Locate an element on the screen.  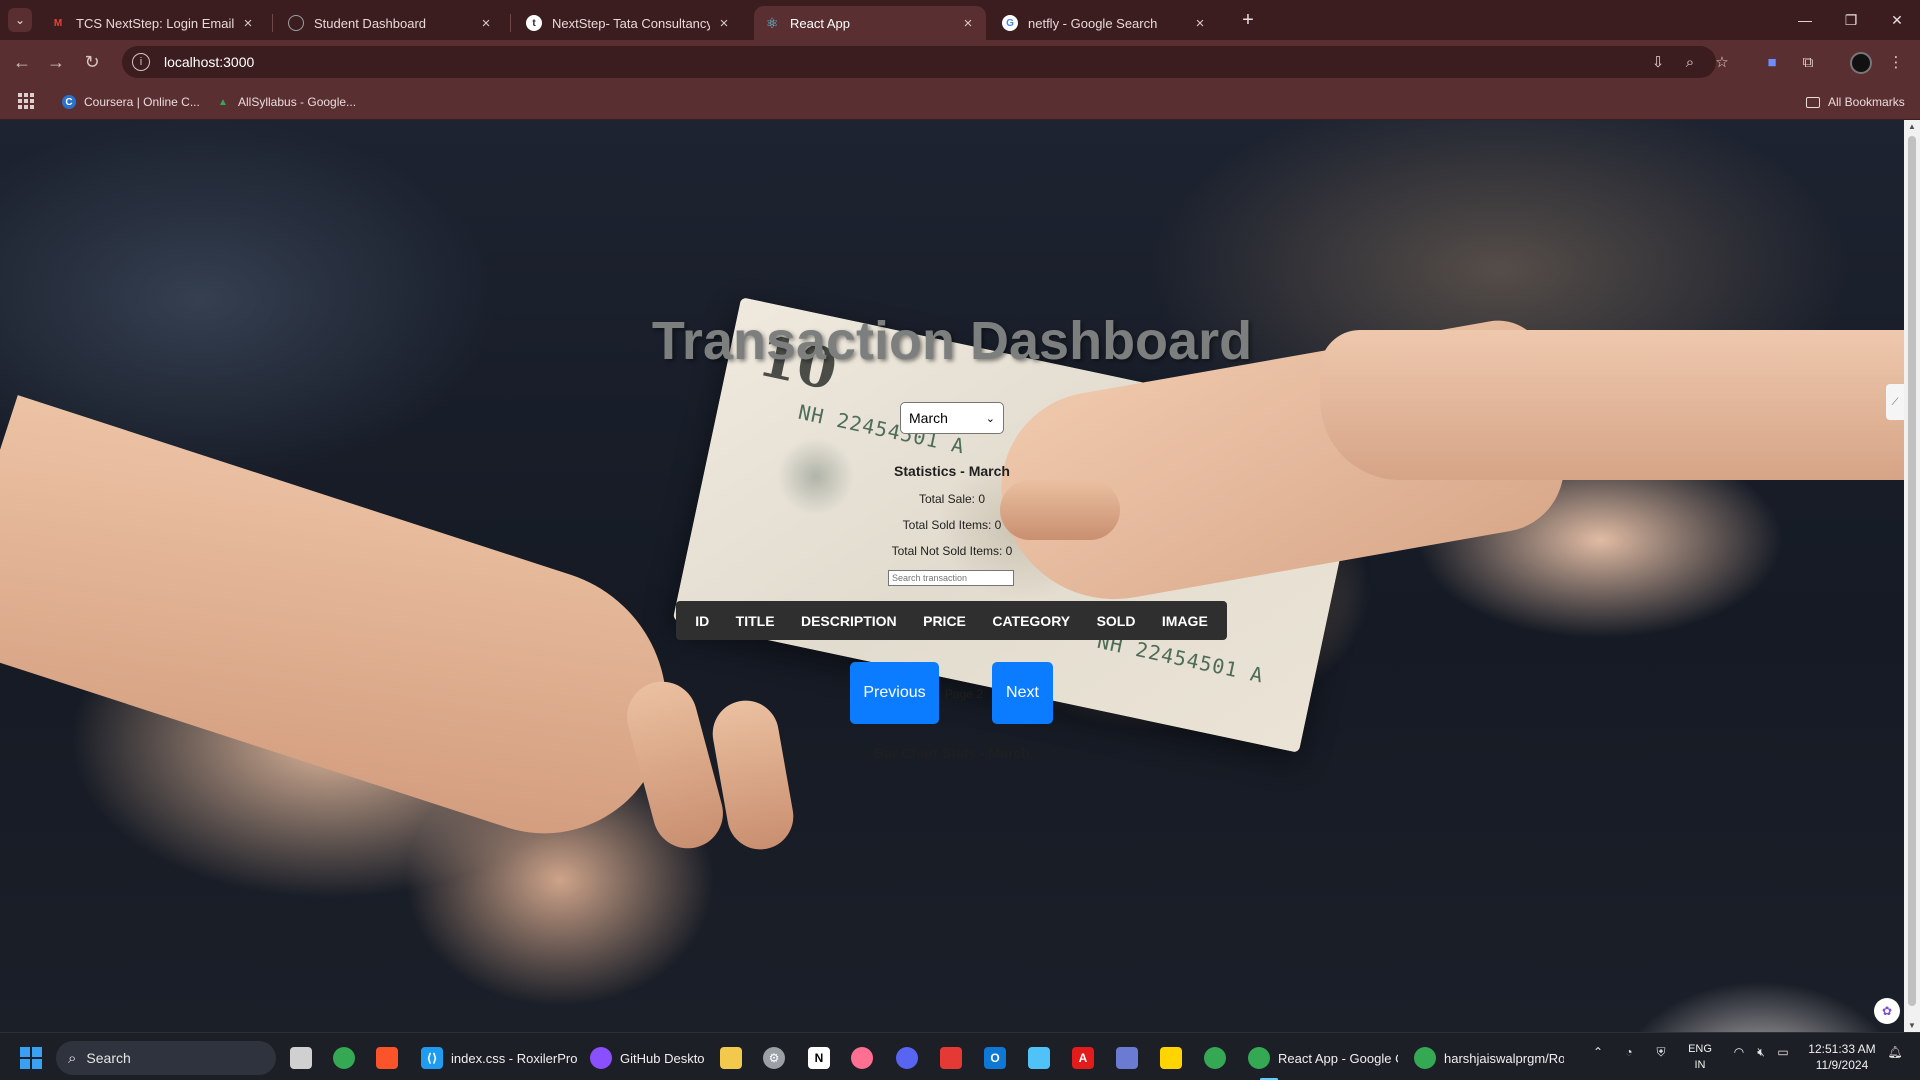
taskbar-react-app-chrome: React App - Google C is located at coordinates (1323, 1061).